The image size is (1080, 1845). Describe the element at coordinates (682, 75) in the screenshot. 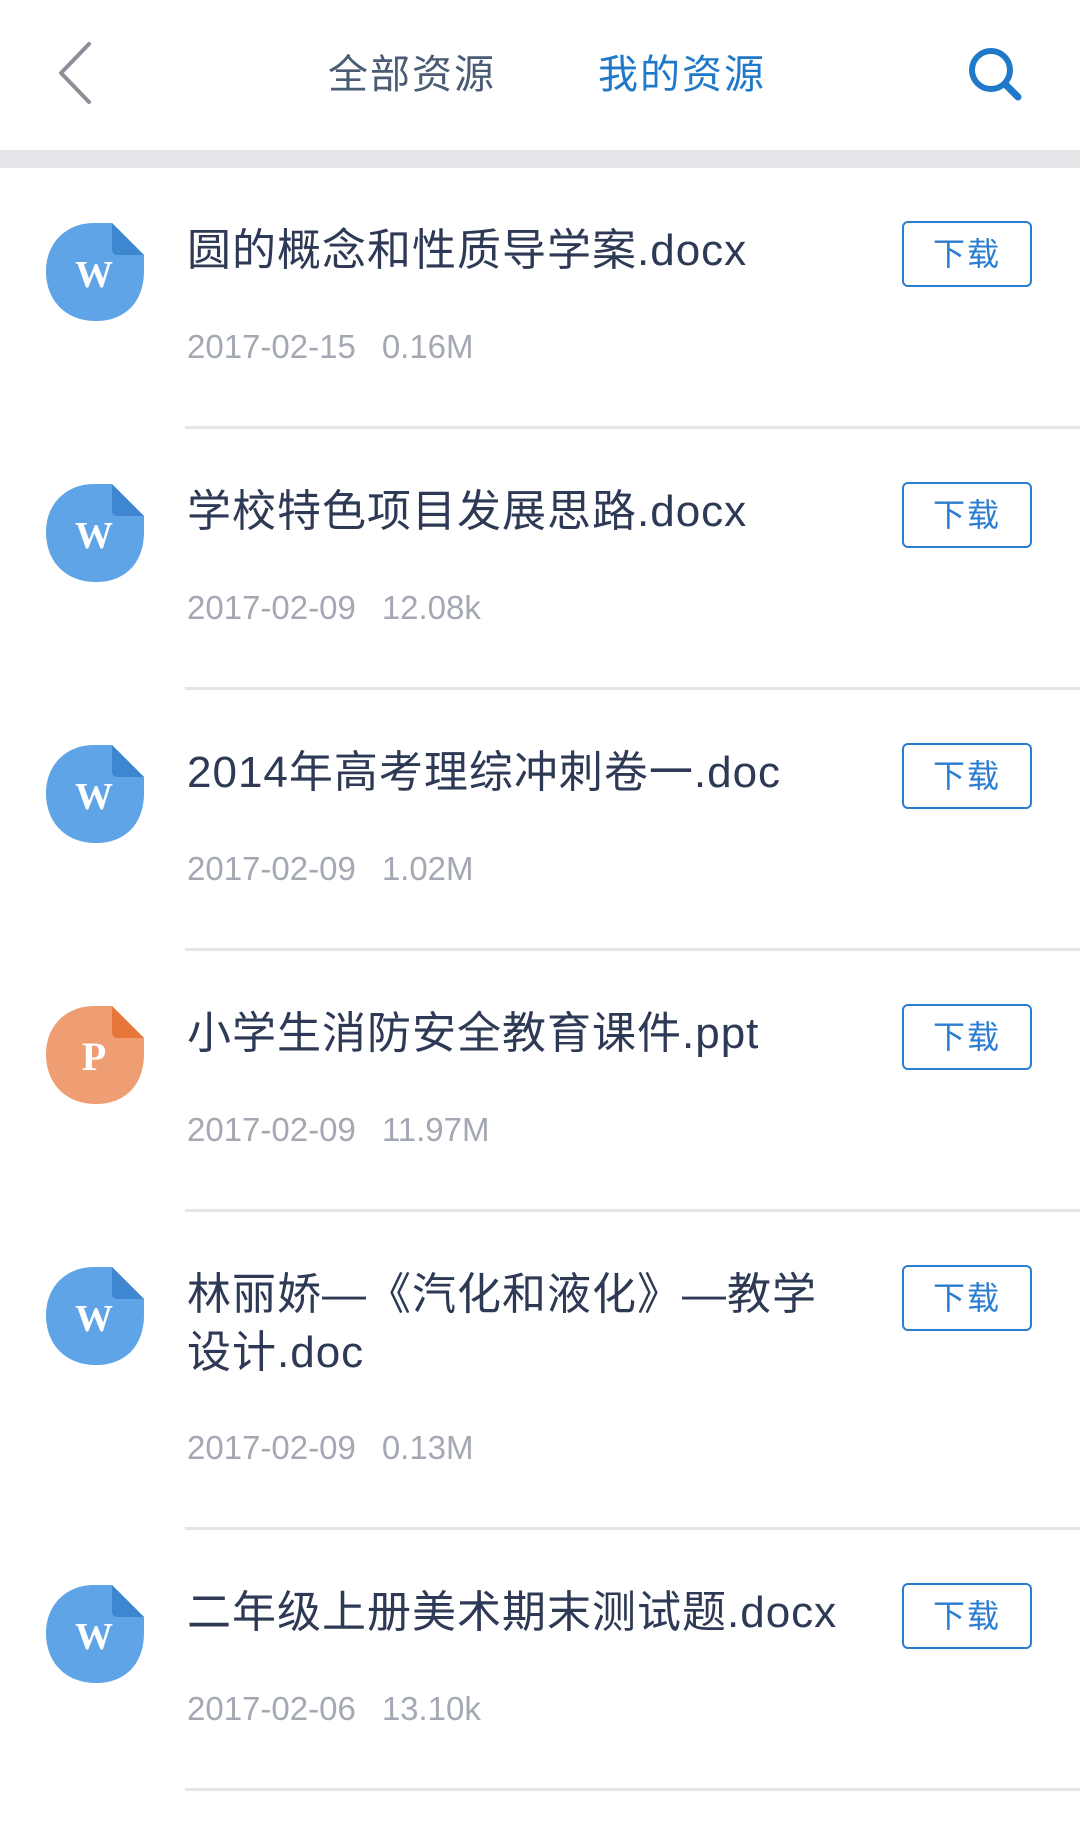

I see `tab-my-resources: 我的资源` at that location.